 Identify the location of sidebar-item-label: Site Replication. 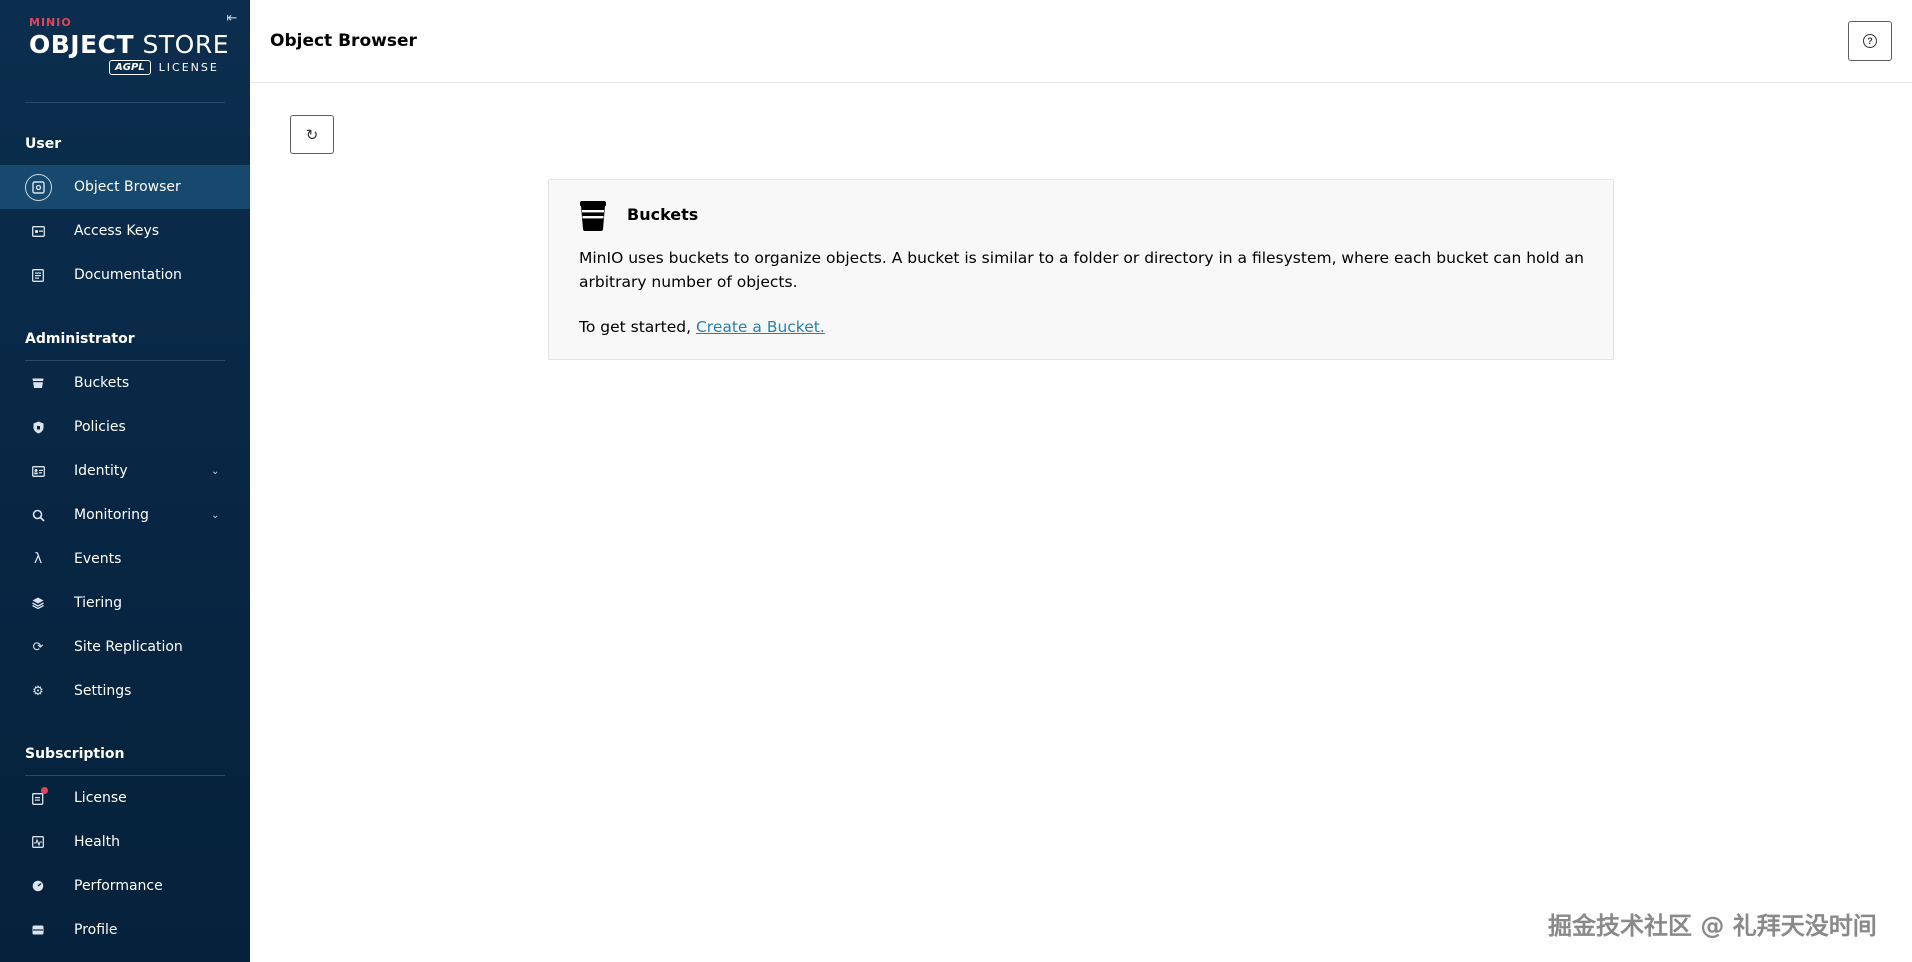
(128, 647).